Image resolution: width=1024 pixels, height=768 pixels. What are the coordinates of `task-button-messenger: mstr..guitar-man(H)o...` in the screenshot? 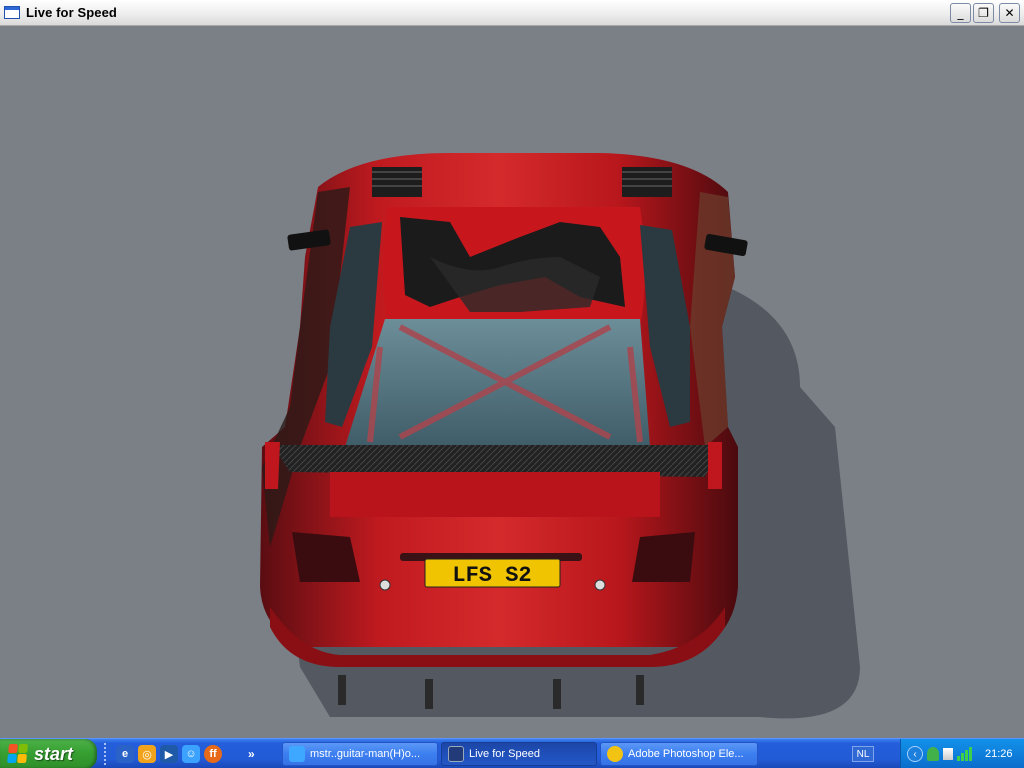 It's located at (360, 754).